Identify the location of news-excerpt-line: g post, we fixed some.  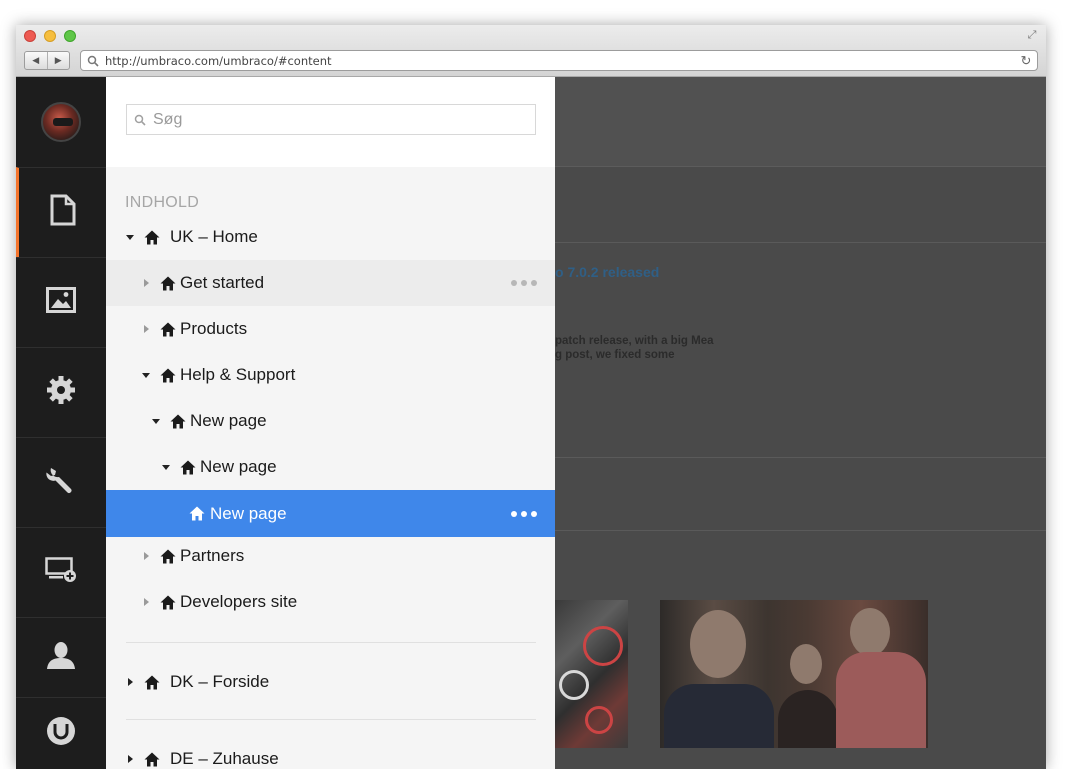
(615, 355).